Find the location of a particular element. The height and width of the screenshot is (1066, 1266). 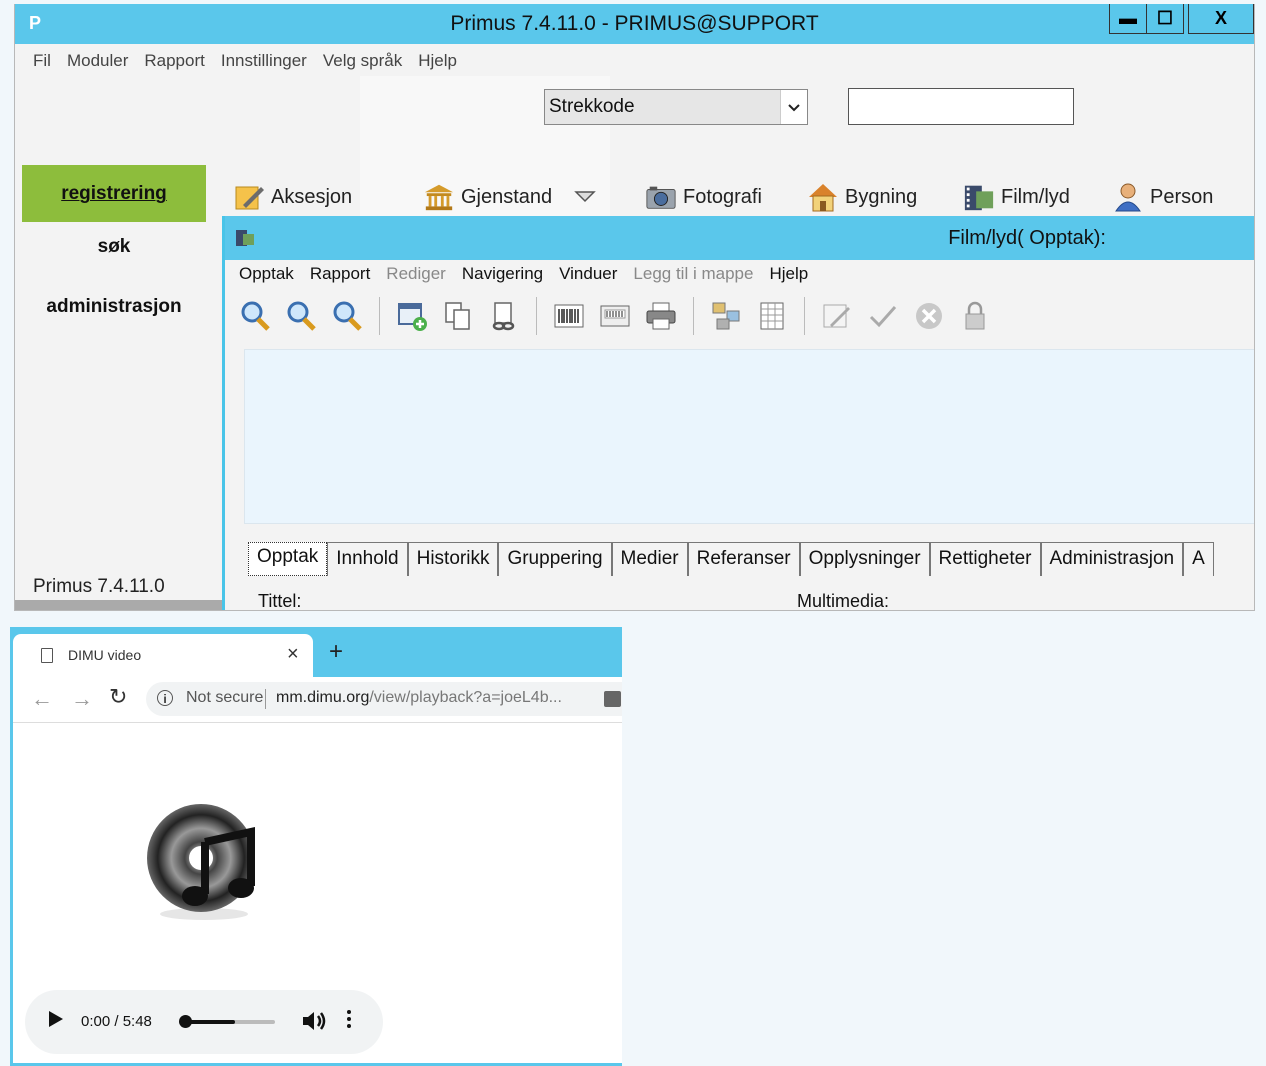

forward-arrow-icon: → is located at coordinates (82, 699).